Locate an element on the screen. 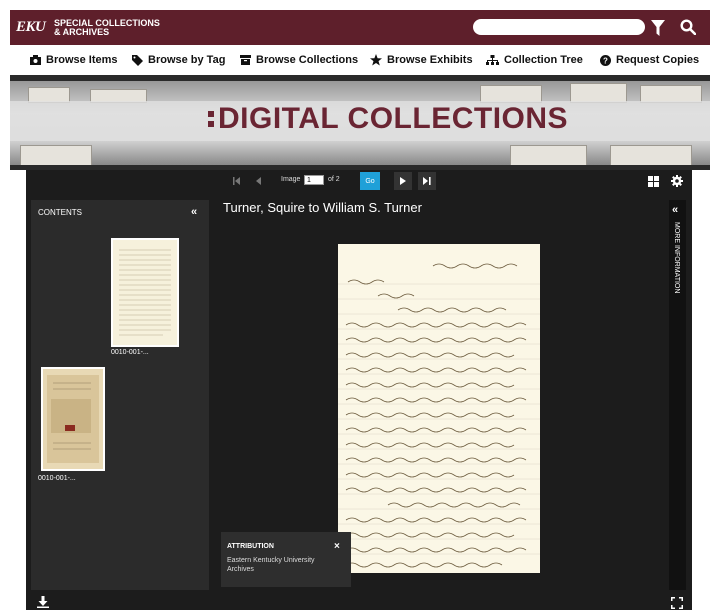 The height and width of the screenshot is (610, 710). envelope-page-image is located at coordinates (73, 419).